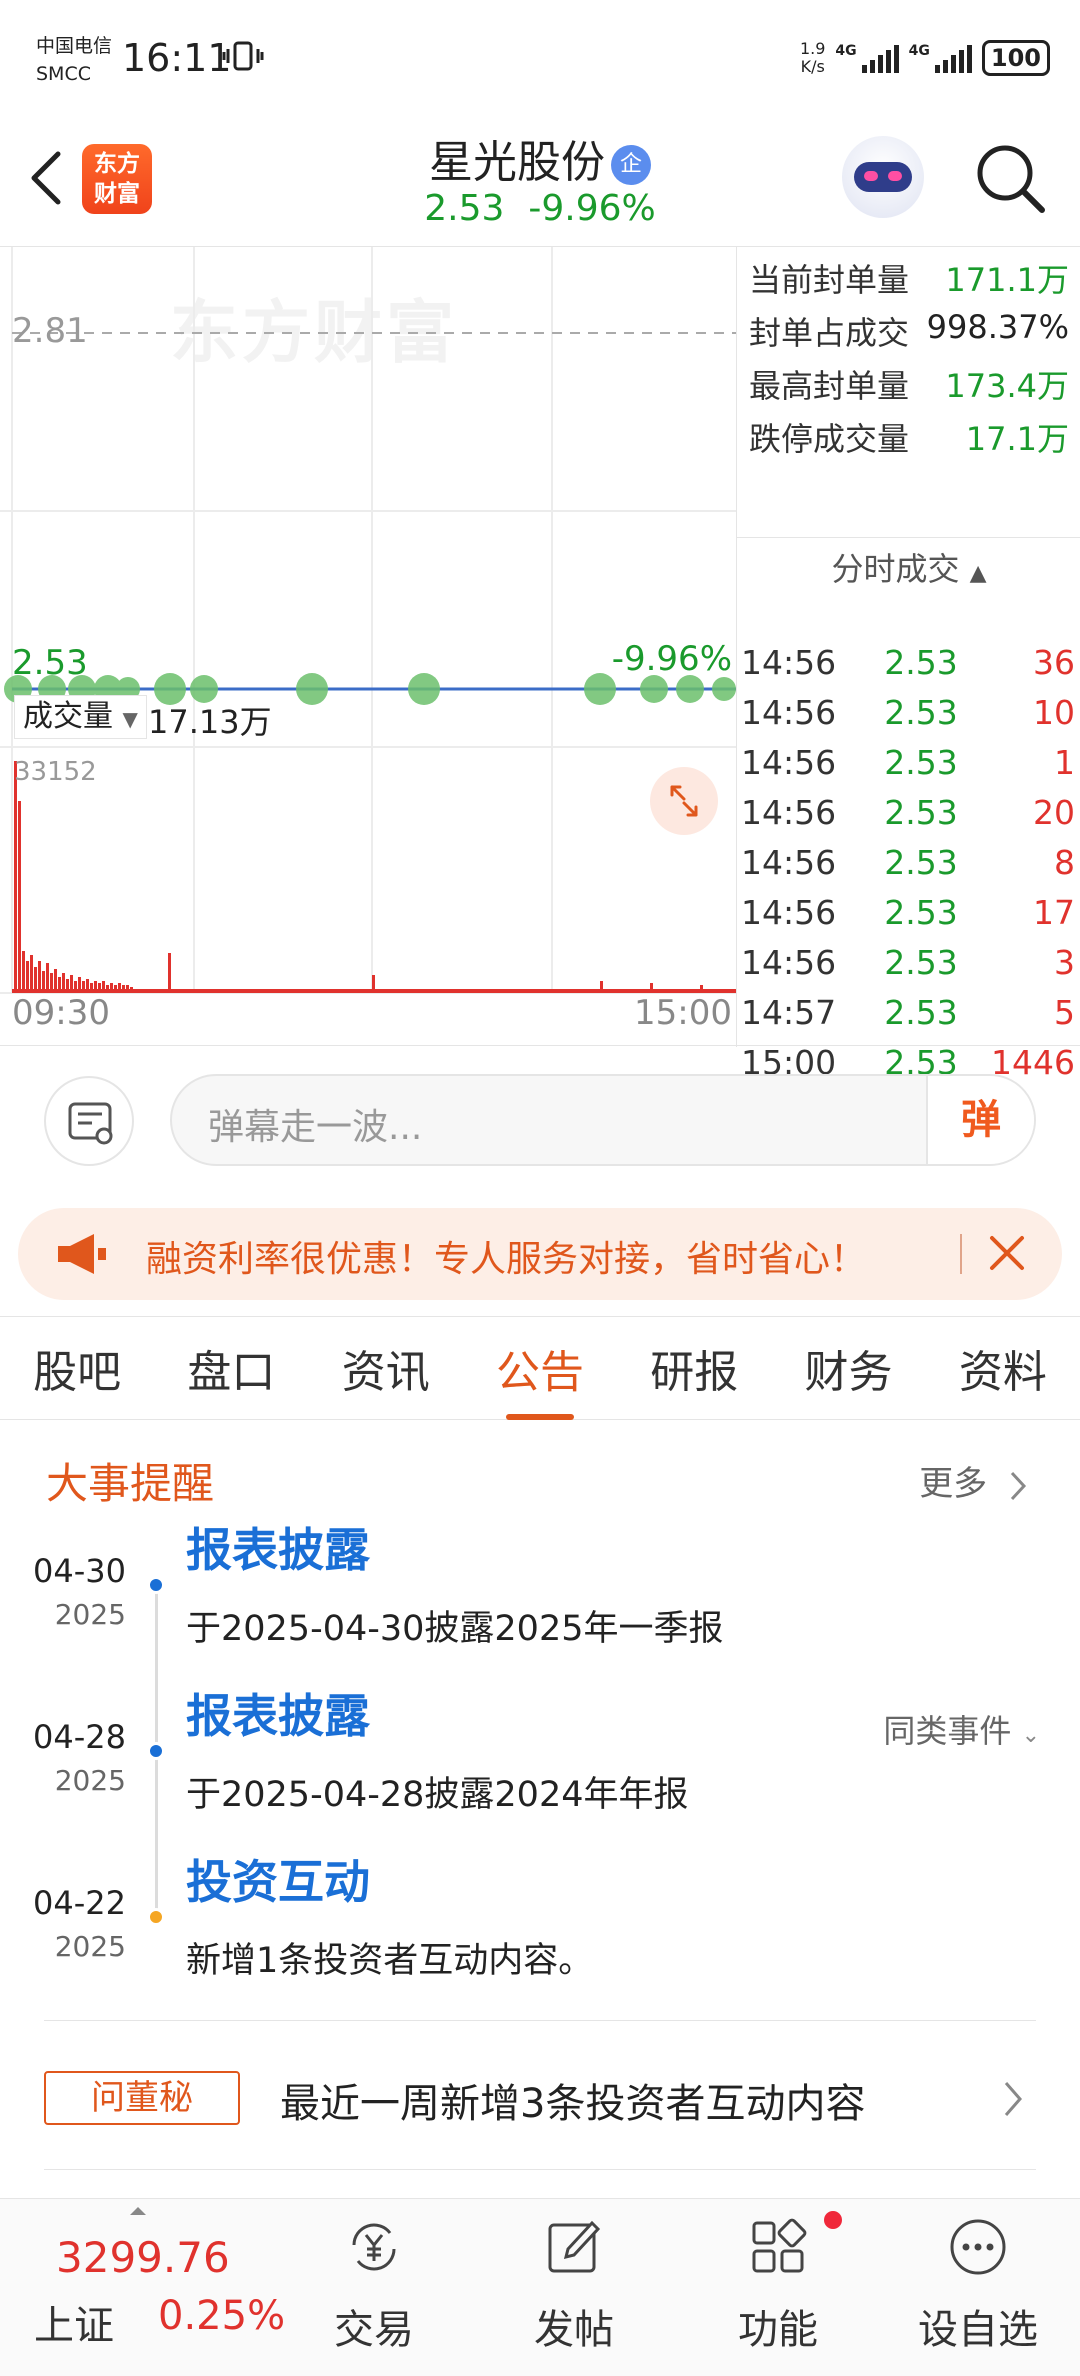 Image resolution: width=1080 pixels, height=2376 pixels. Describe the element at coordinates (974, 1480) in the screenshot. I see `events-more-link: 更多` at that location.